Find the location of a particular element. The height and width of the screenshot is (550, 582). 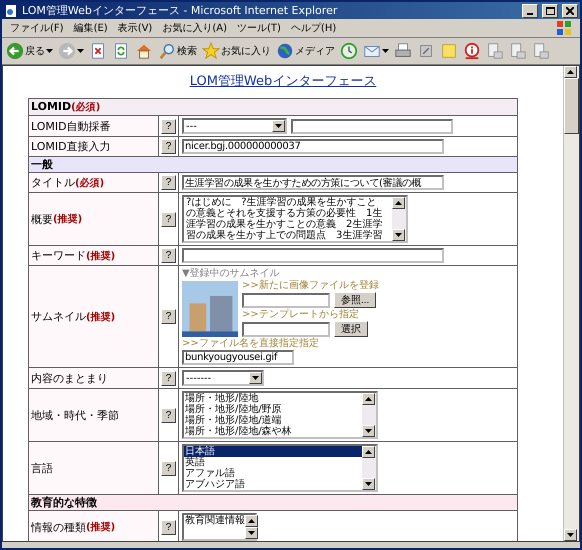

menu-item: 表示(V) is located at coordinates (135, 28).